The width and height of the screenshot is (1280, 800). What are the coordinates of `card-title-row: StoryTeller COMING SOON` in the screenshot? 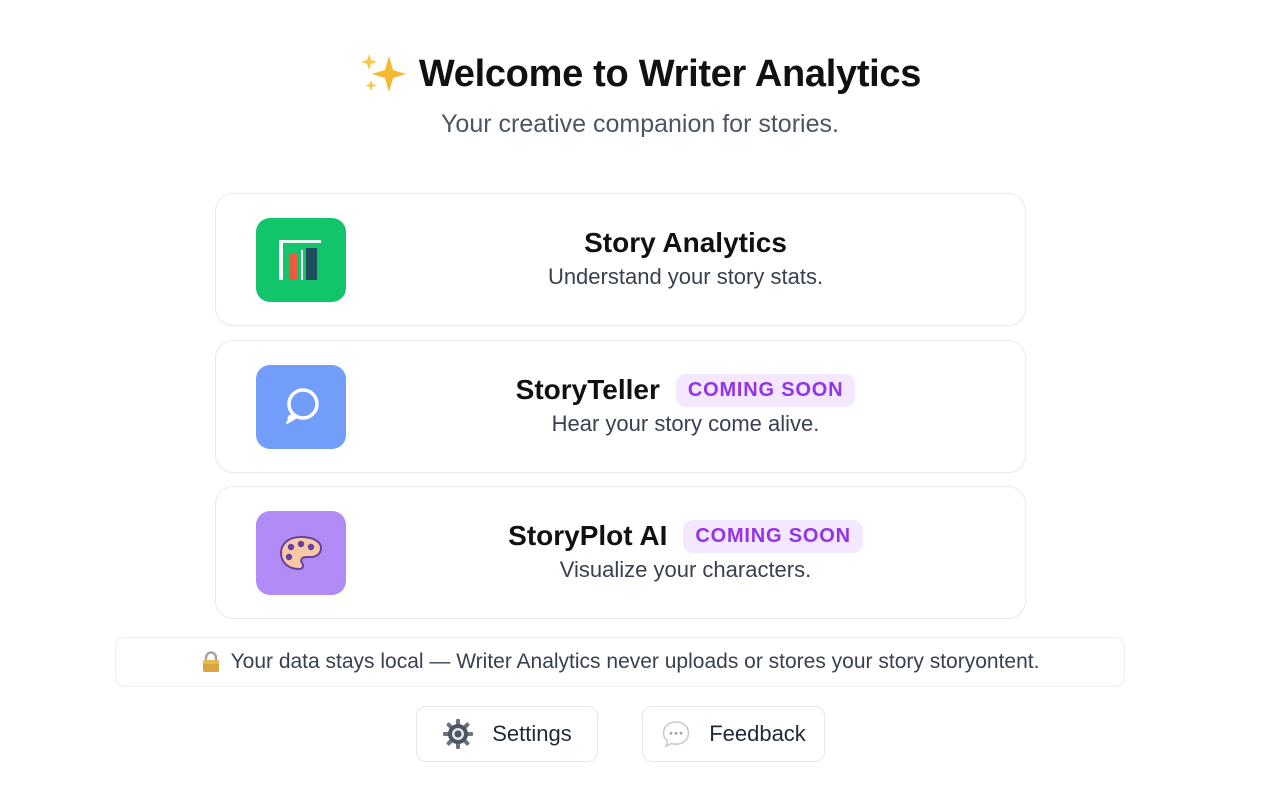 It's located at (685, 390).